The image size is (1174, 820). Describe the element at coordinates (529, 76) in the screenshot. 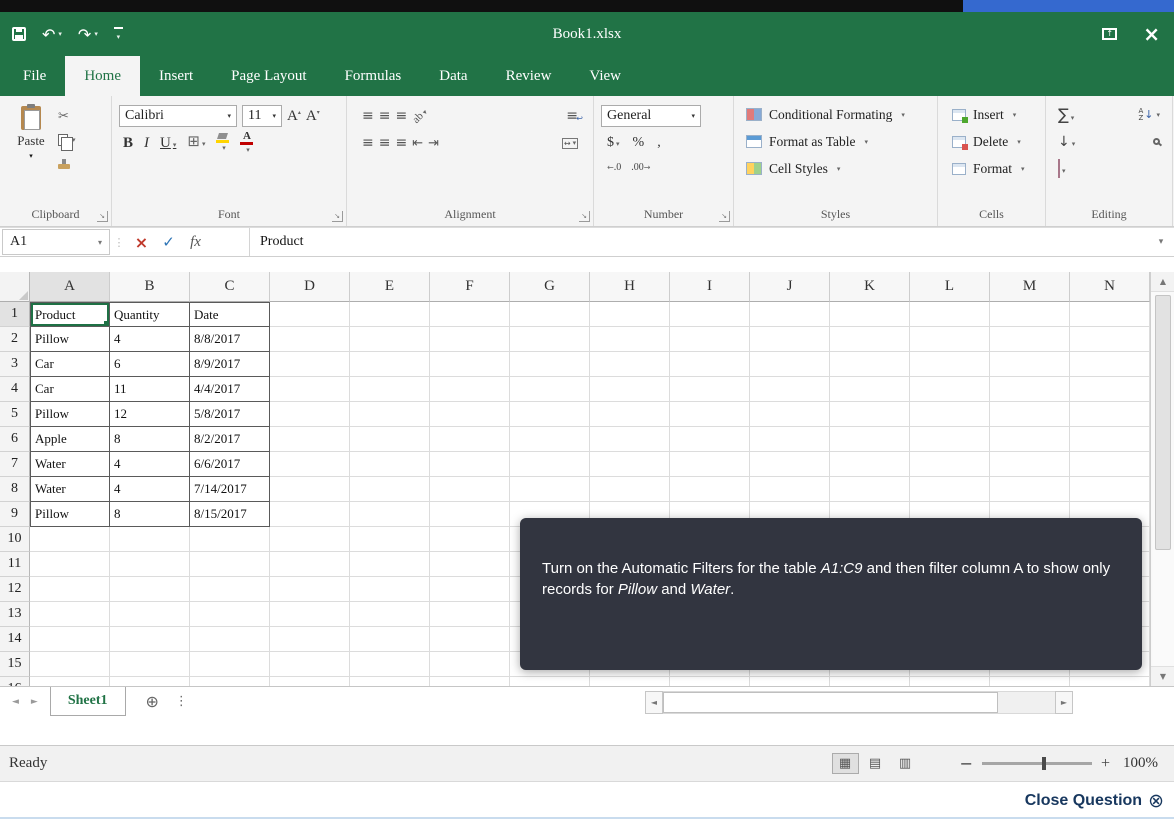

I see `tab-review: Review` at that location.